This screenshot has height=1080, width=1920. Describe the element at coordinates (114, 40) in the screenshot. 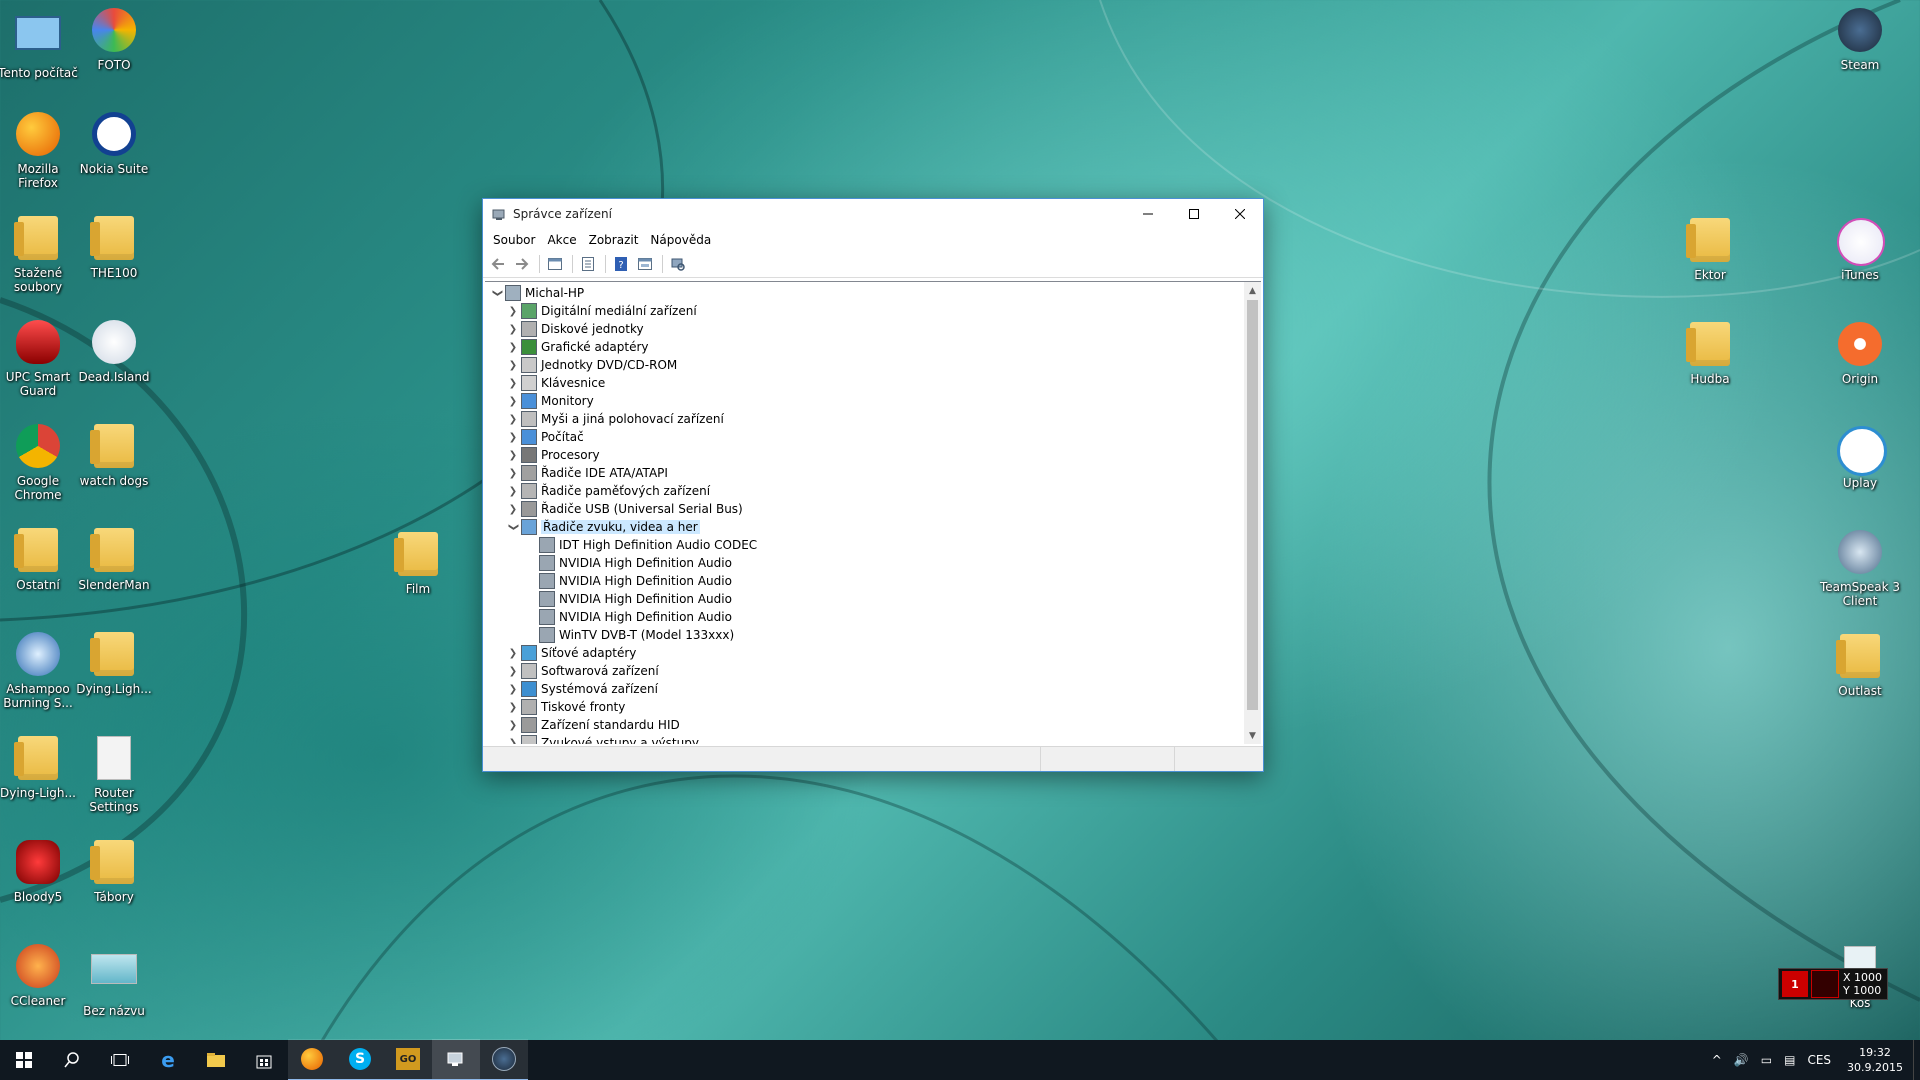

I see `desktop-icon-1: FOTO` at that location.